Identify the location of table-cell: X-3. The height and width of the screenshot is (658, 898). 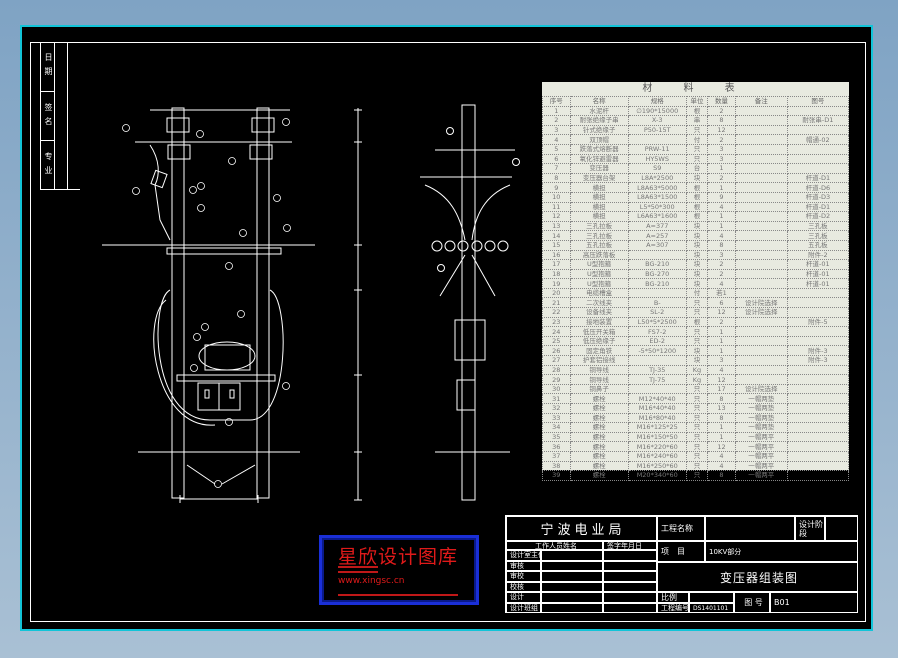
(657, 120).